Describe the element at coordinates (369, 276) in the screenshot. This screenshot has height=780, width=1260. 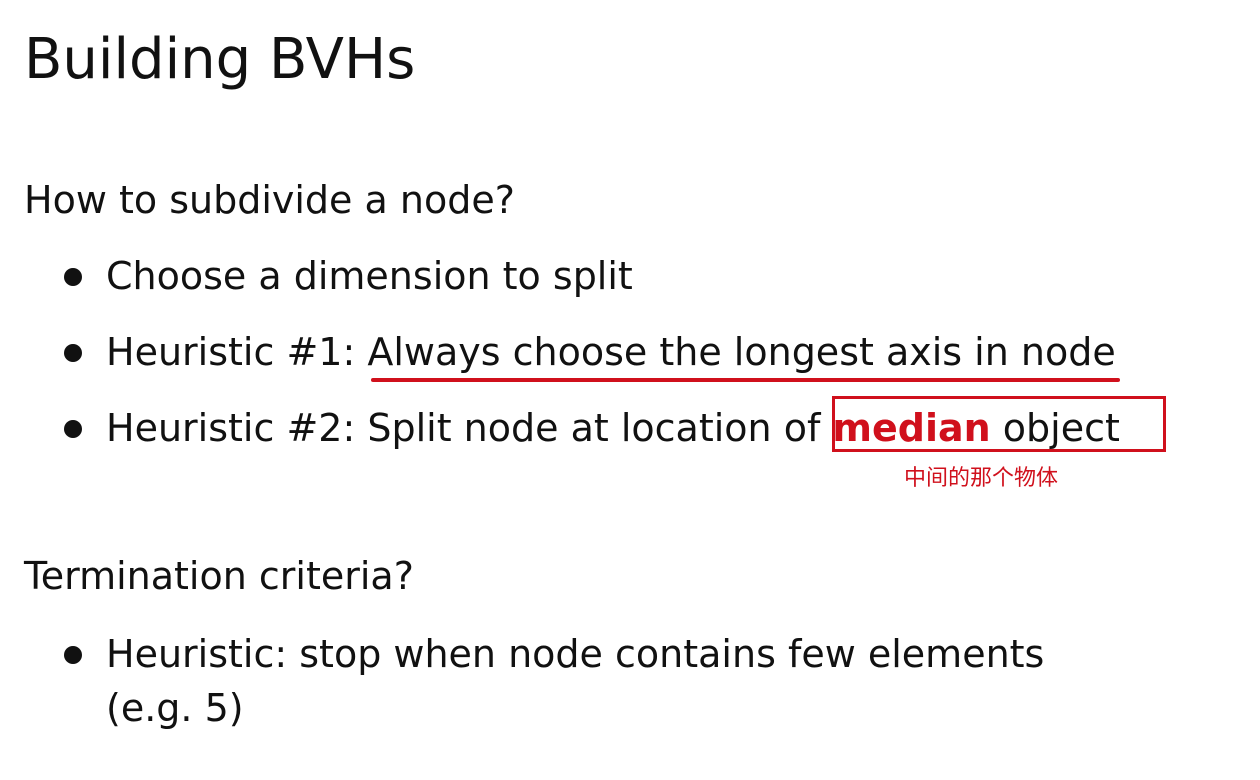
I see `bullet-text: Choose a dimension to split` at that location.